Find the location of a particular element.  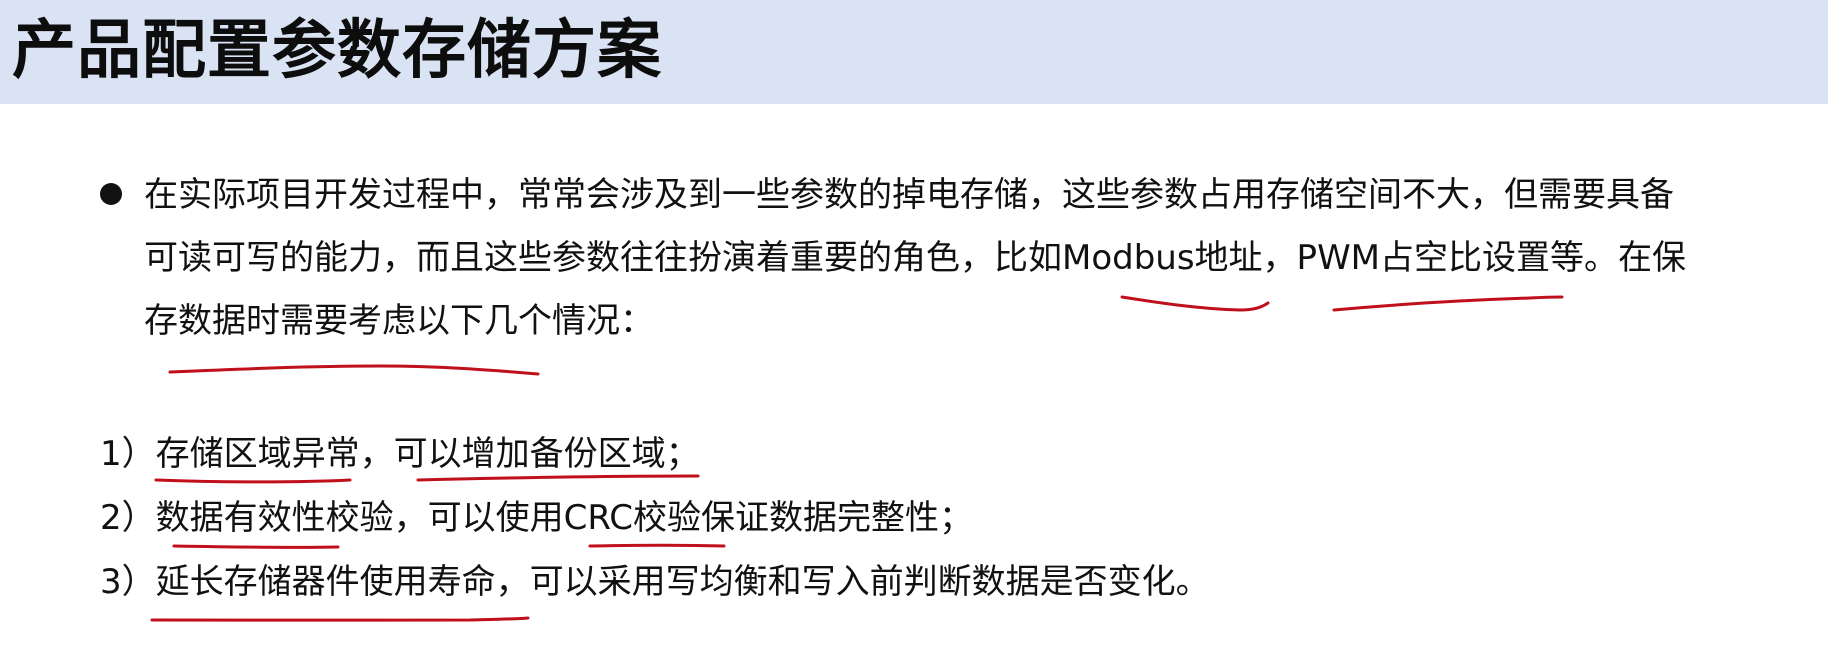

underline-backup-area is located at coordinates (558, 478).